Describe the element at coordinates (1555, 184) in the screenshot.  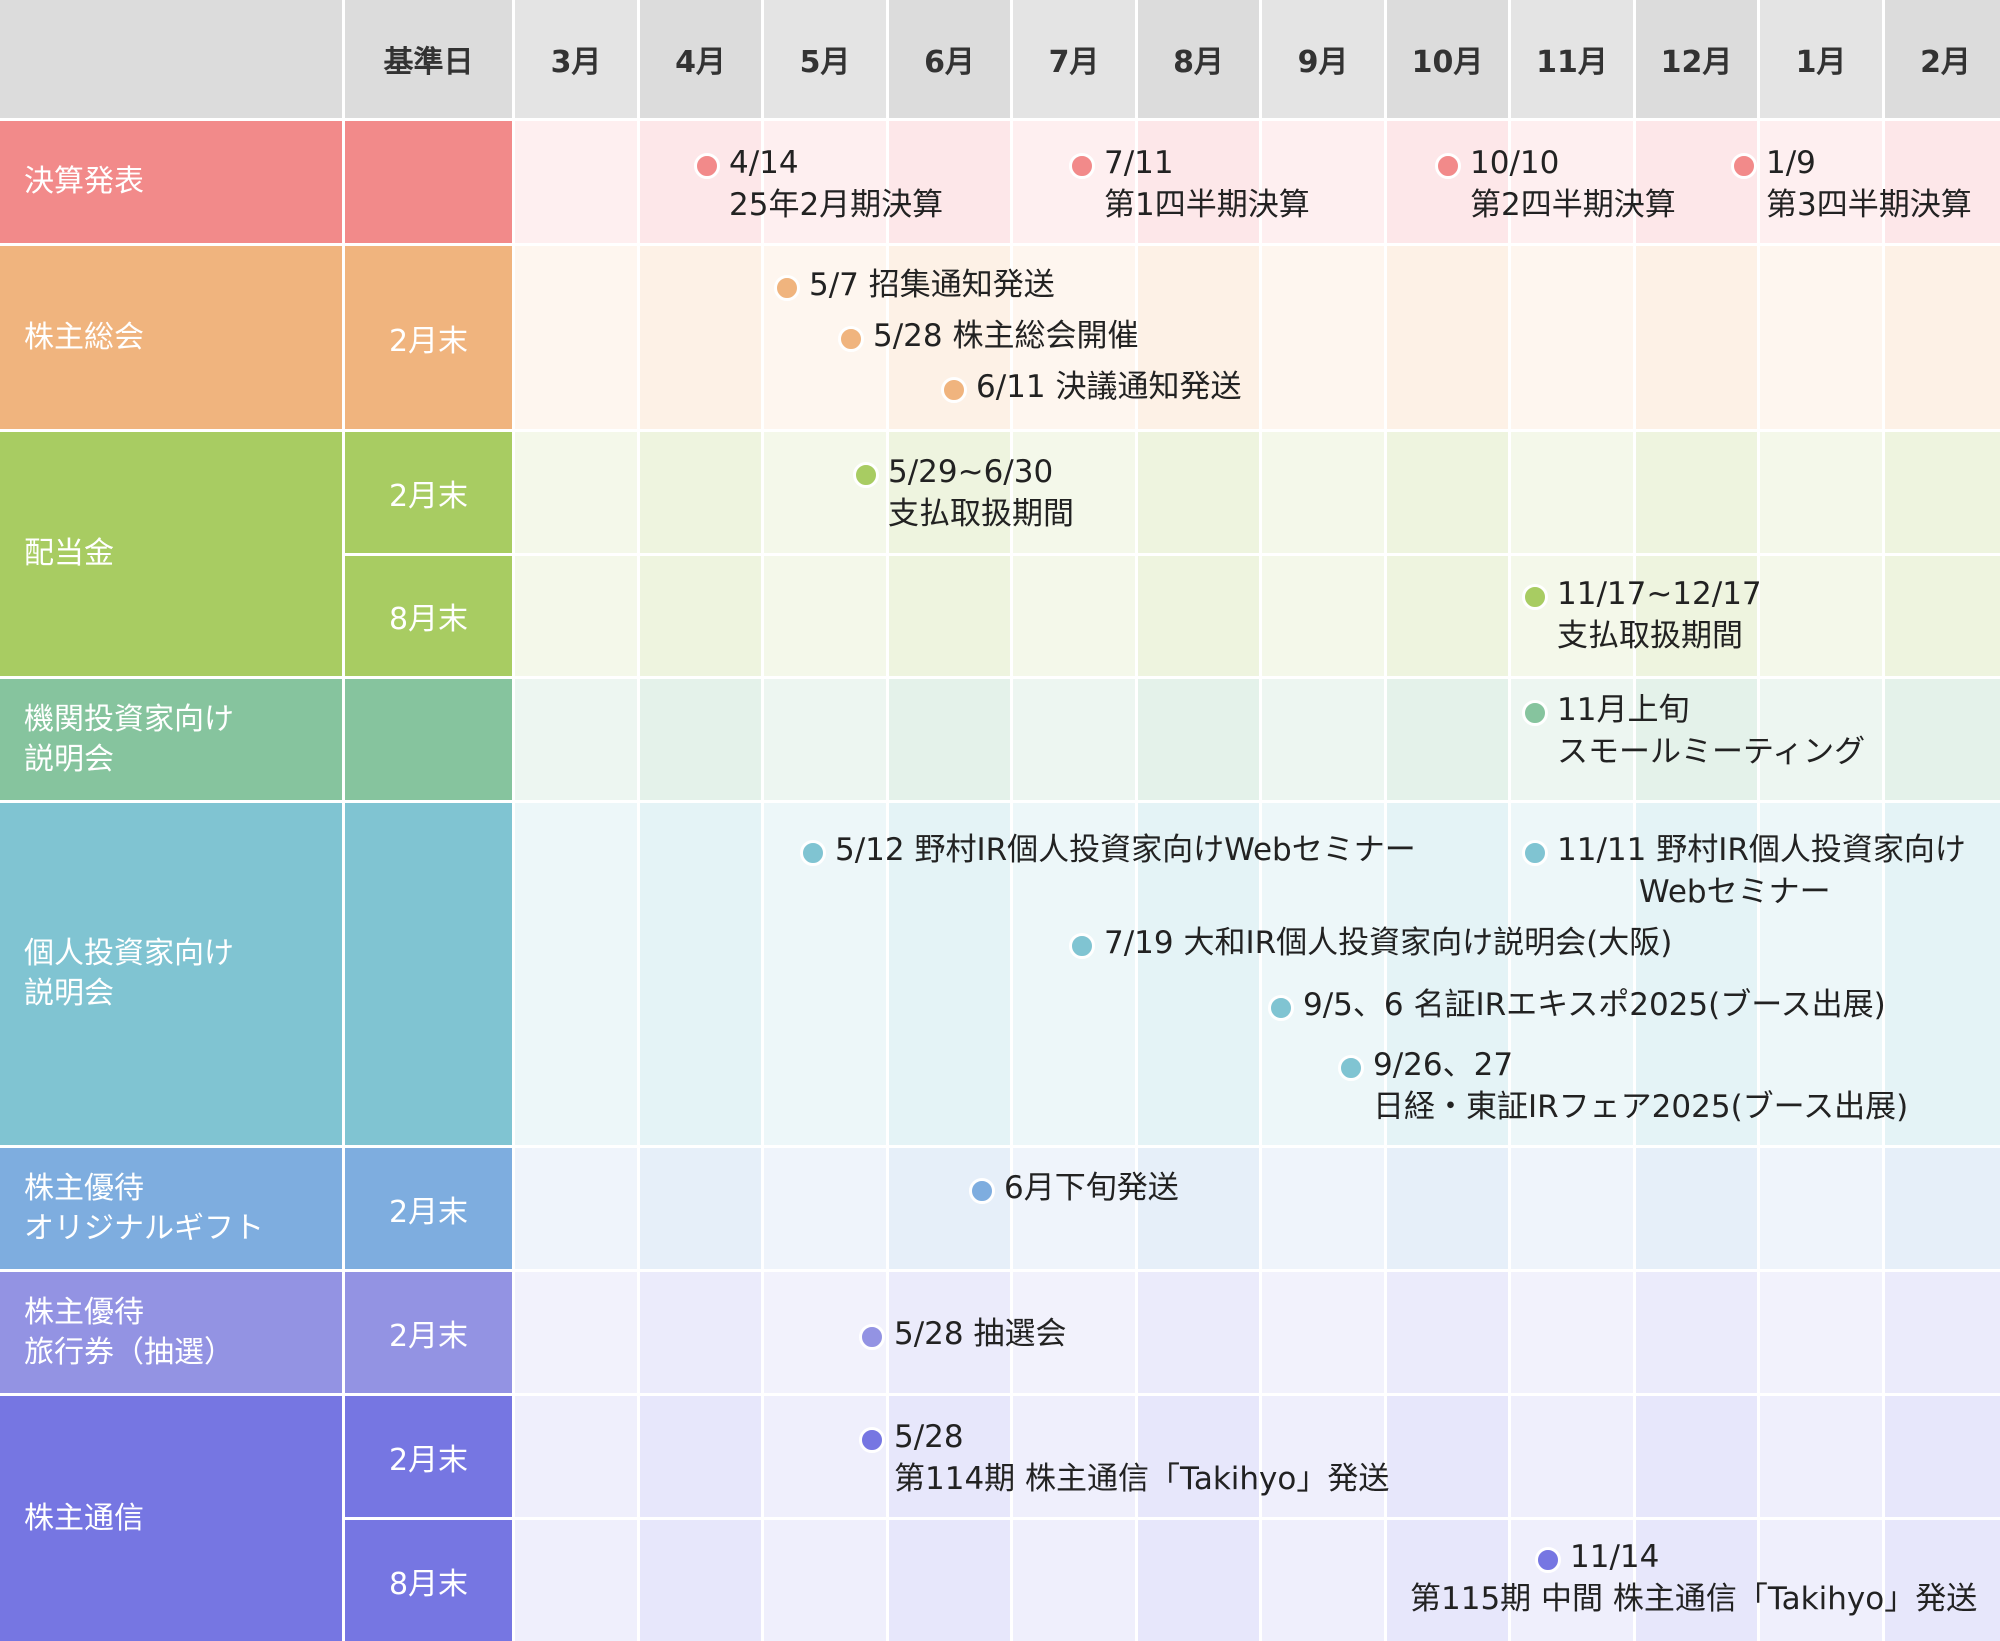
I see `event-kessan-q2: 10/10 第2四半期決算` at that location.